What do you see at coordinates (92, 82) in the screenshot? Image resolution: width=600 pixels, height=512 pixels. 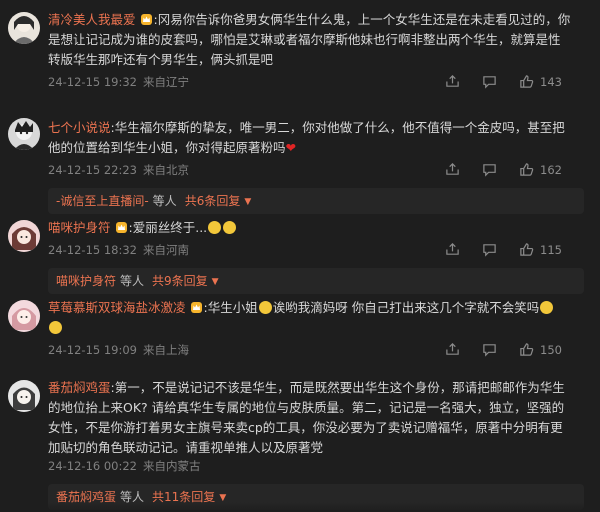 I see `comment-date: 24-12-15 19:32` at bounding box center [92, 82].